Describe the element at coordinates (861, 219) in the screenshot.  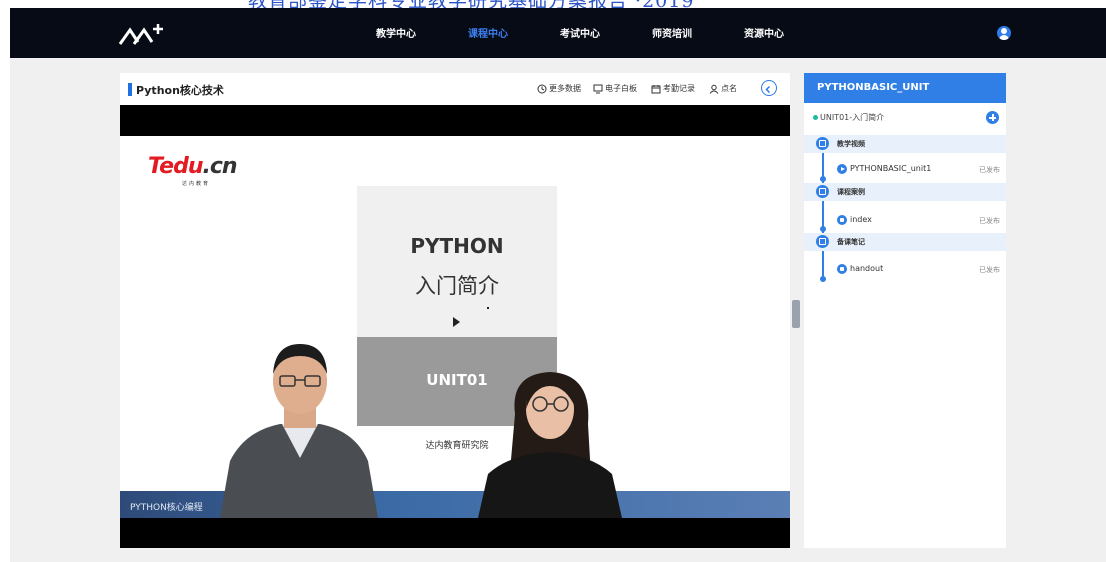
I see `item-label: index` at that location.